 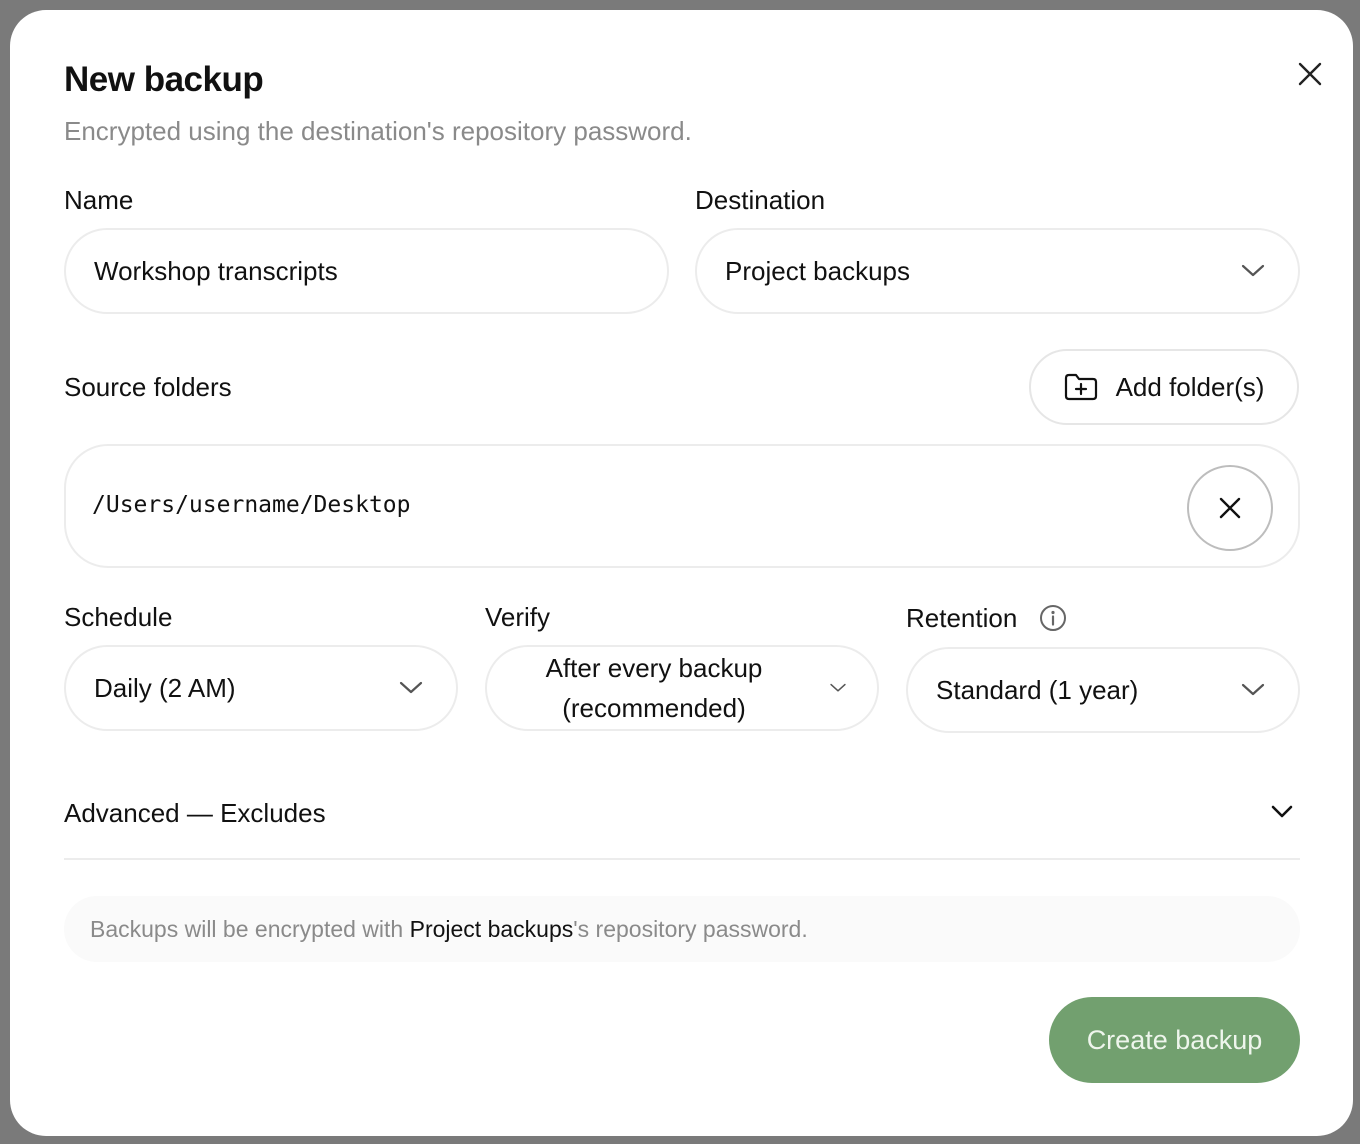 I want to click on dialog-title: New backup, so click(x=164, y=79).